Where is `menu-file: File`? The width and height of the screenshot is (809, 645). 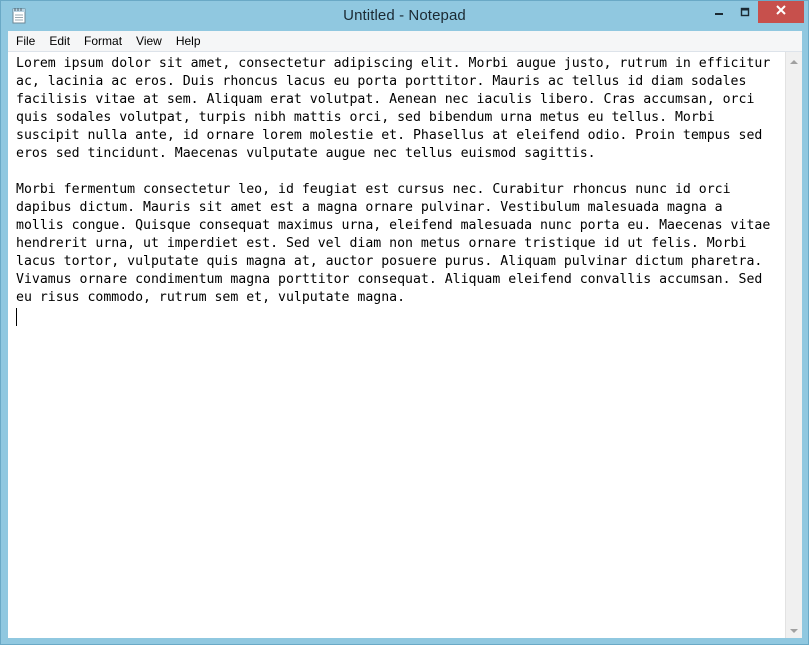 menu-file: File is located at coordinates (25, 41).